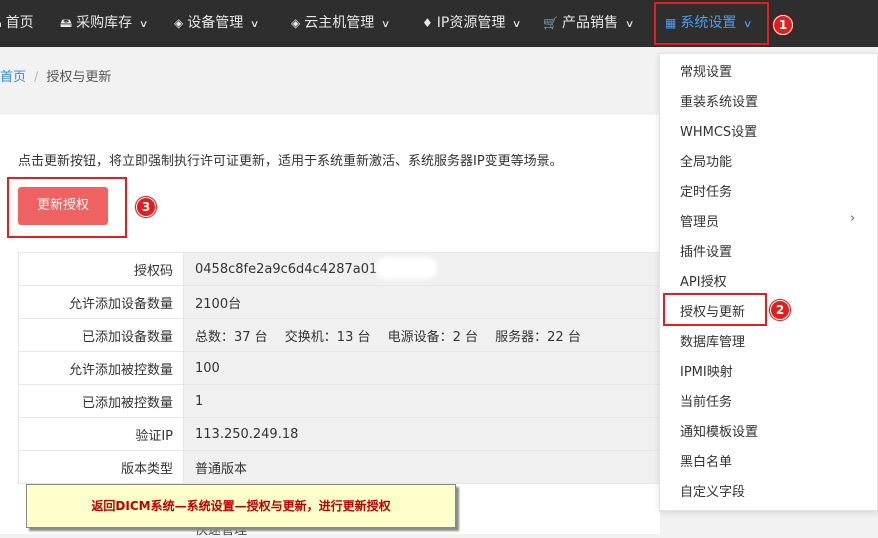 The width and height of the screenshot is (878, 538). Describe the element at coordinates (853, 218) in the screenshot. I see `chevron-right-icon: ›` at that location.